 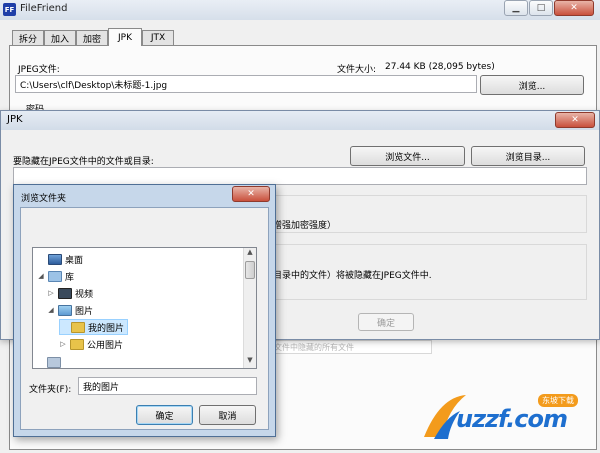 I want to click on jpk-dialog-title: JPK, so click(x=15, y=119).